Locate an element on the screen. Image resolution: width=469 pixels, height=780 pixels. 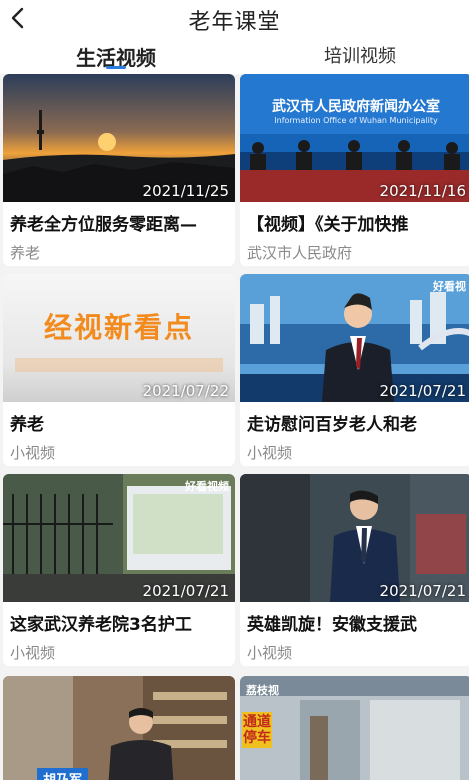
video-card: 2021/07/21 英雄凯旋！安徽支援武 小视频 is located at coordinates (354, 570).